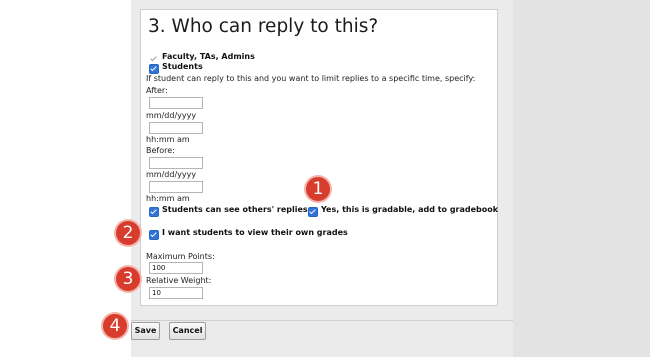  Describe the element at coordinates (208, 56) in the screenshot. I see `faculty-label: Faculty, TAs, Admins` at that location.